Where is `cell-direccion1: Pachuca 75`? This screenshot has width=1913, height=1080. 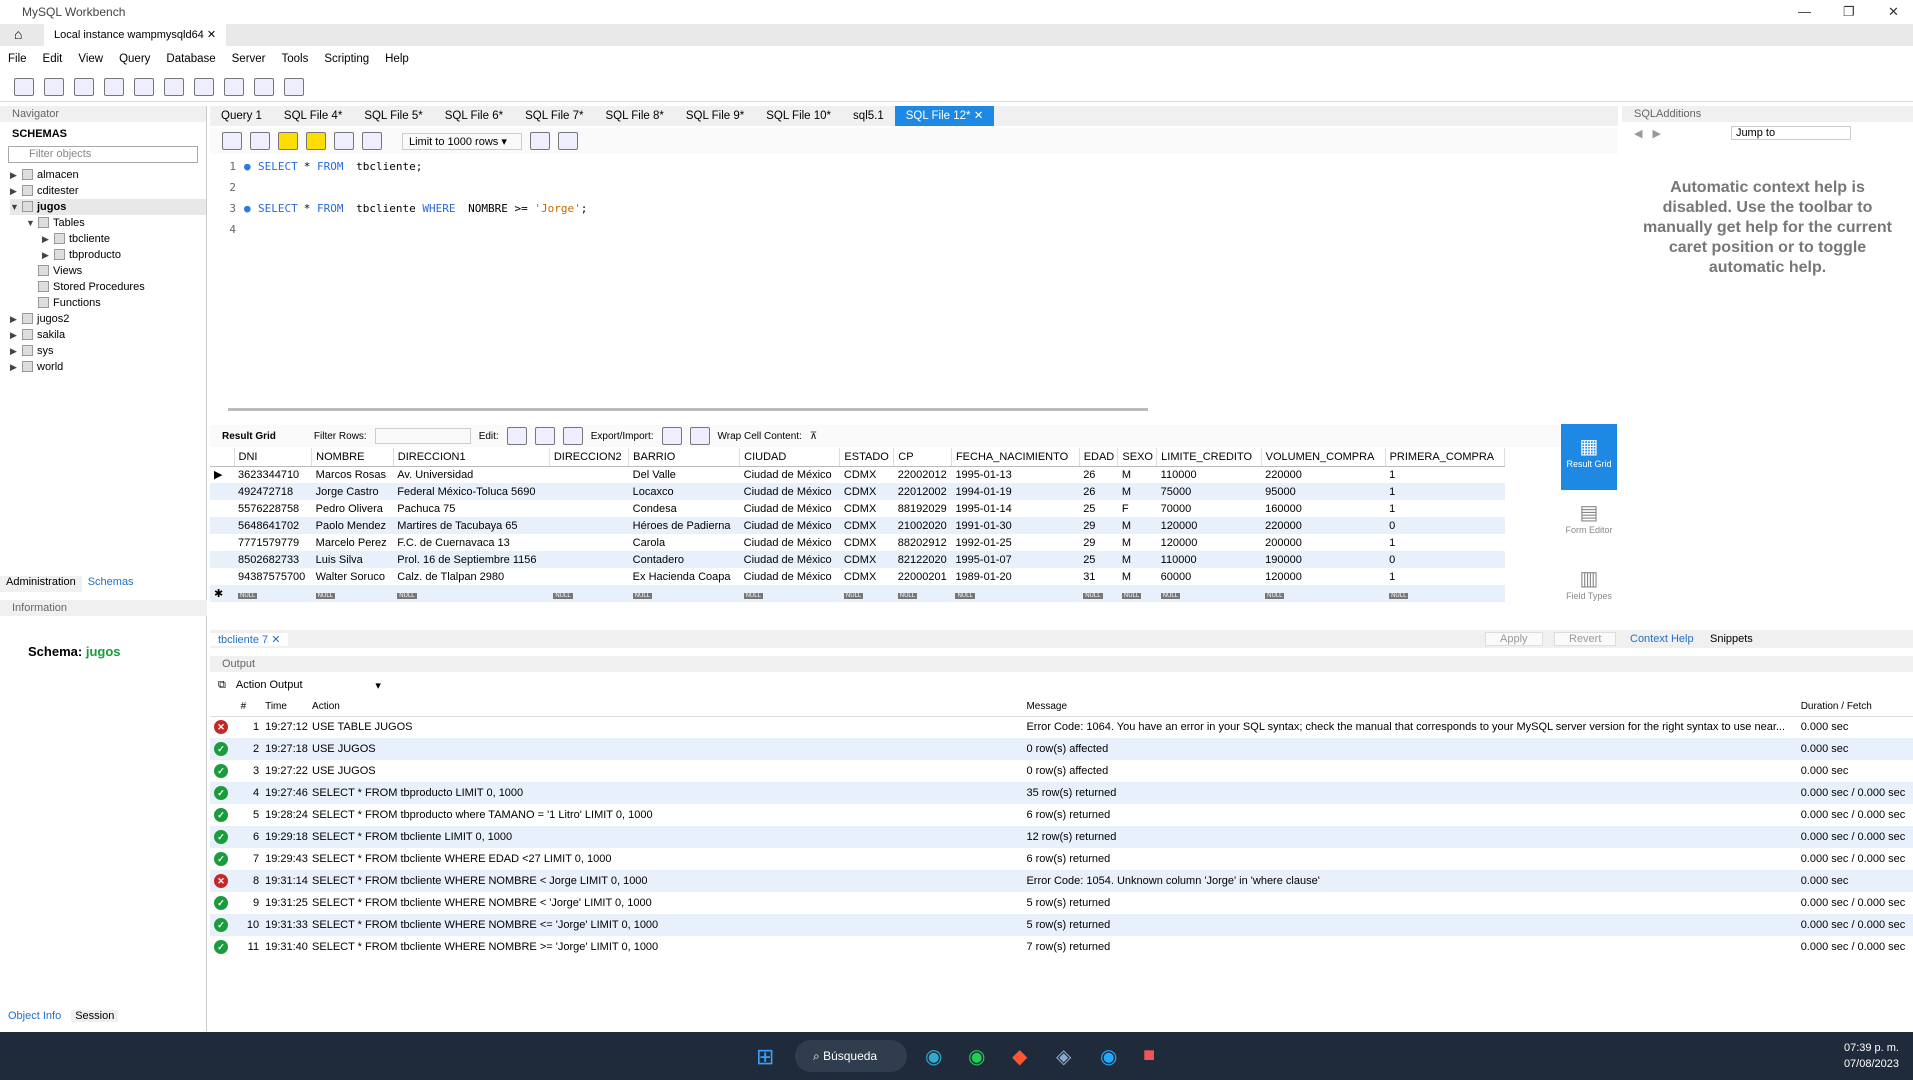
cell-direccion1: Pachuca 75 is located at coordinates (471, 508).